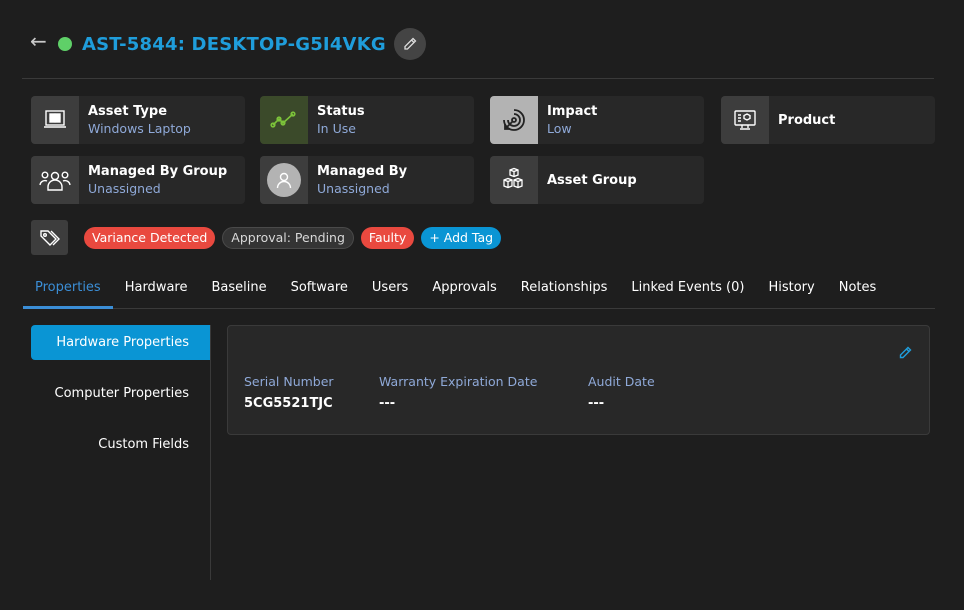  What do you see at coordinates (461, 237) in the screenshot?
I see `add-tag-button: + Add Tag` at bounding box center [461, 237].